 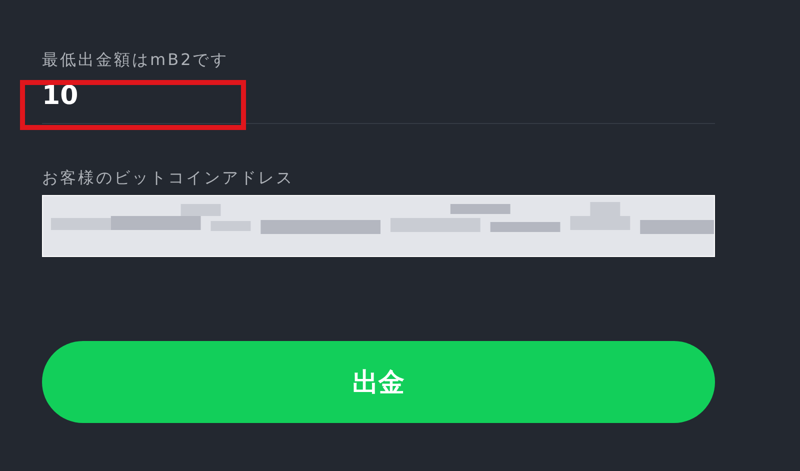 What do you see at coordinates (378, 97) in the screenshot?
I see `amount-field: 10` at bounding box center [378, 97].